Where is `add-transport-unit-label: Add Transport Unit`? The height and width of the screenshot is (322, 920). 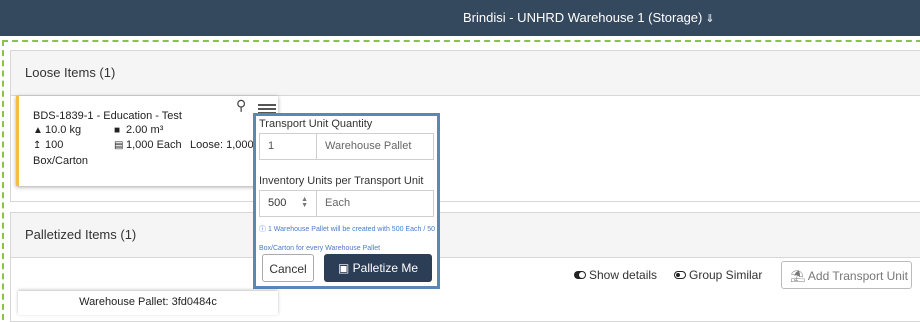
add-transport-unit-label: Add Transport Unit is located at coordinates (857, 276).